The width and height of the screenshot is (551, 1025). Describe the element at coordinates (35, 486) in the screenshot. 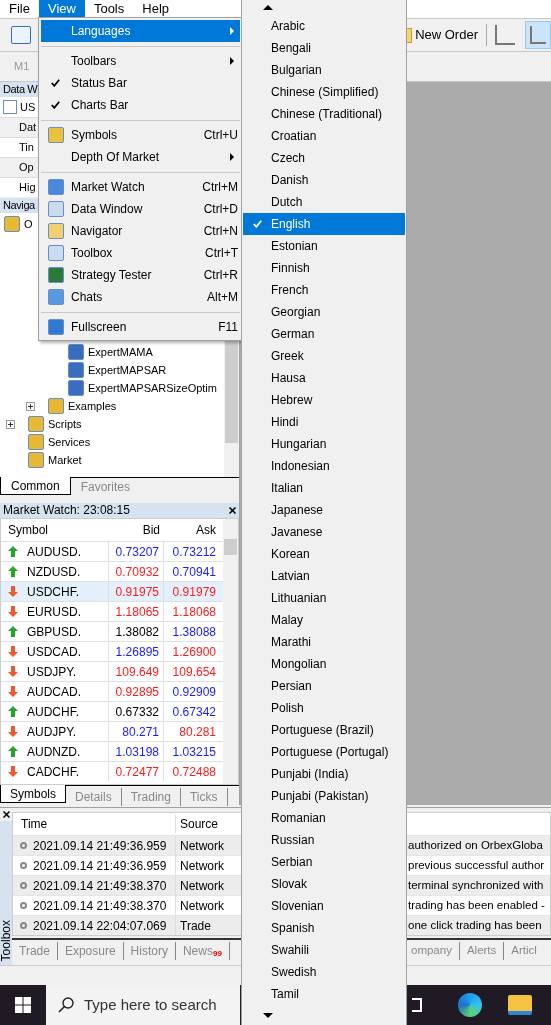

I see `panel-tab: Common` at that location.